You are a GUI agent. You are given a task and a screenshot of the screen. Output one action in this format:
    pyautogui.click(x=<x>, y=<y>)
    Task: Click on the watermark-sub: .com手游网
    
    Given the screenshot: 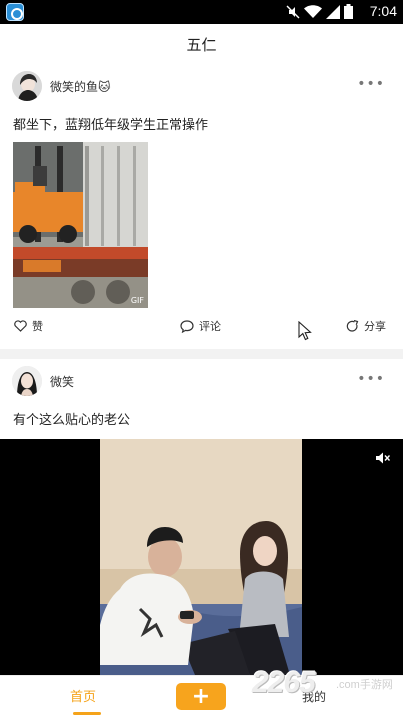 What is the action you would take?
    pyautogui.click(x=364, y=685)
    